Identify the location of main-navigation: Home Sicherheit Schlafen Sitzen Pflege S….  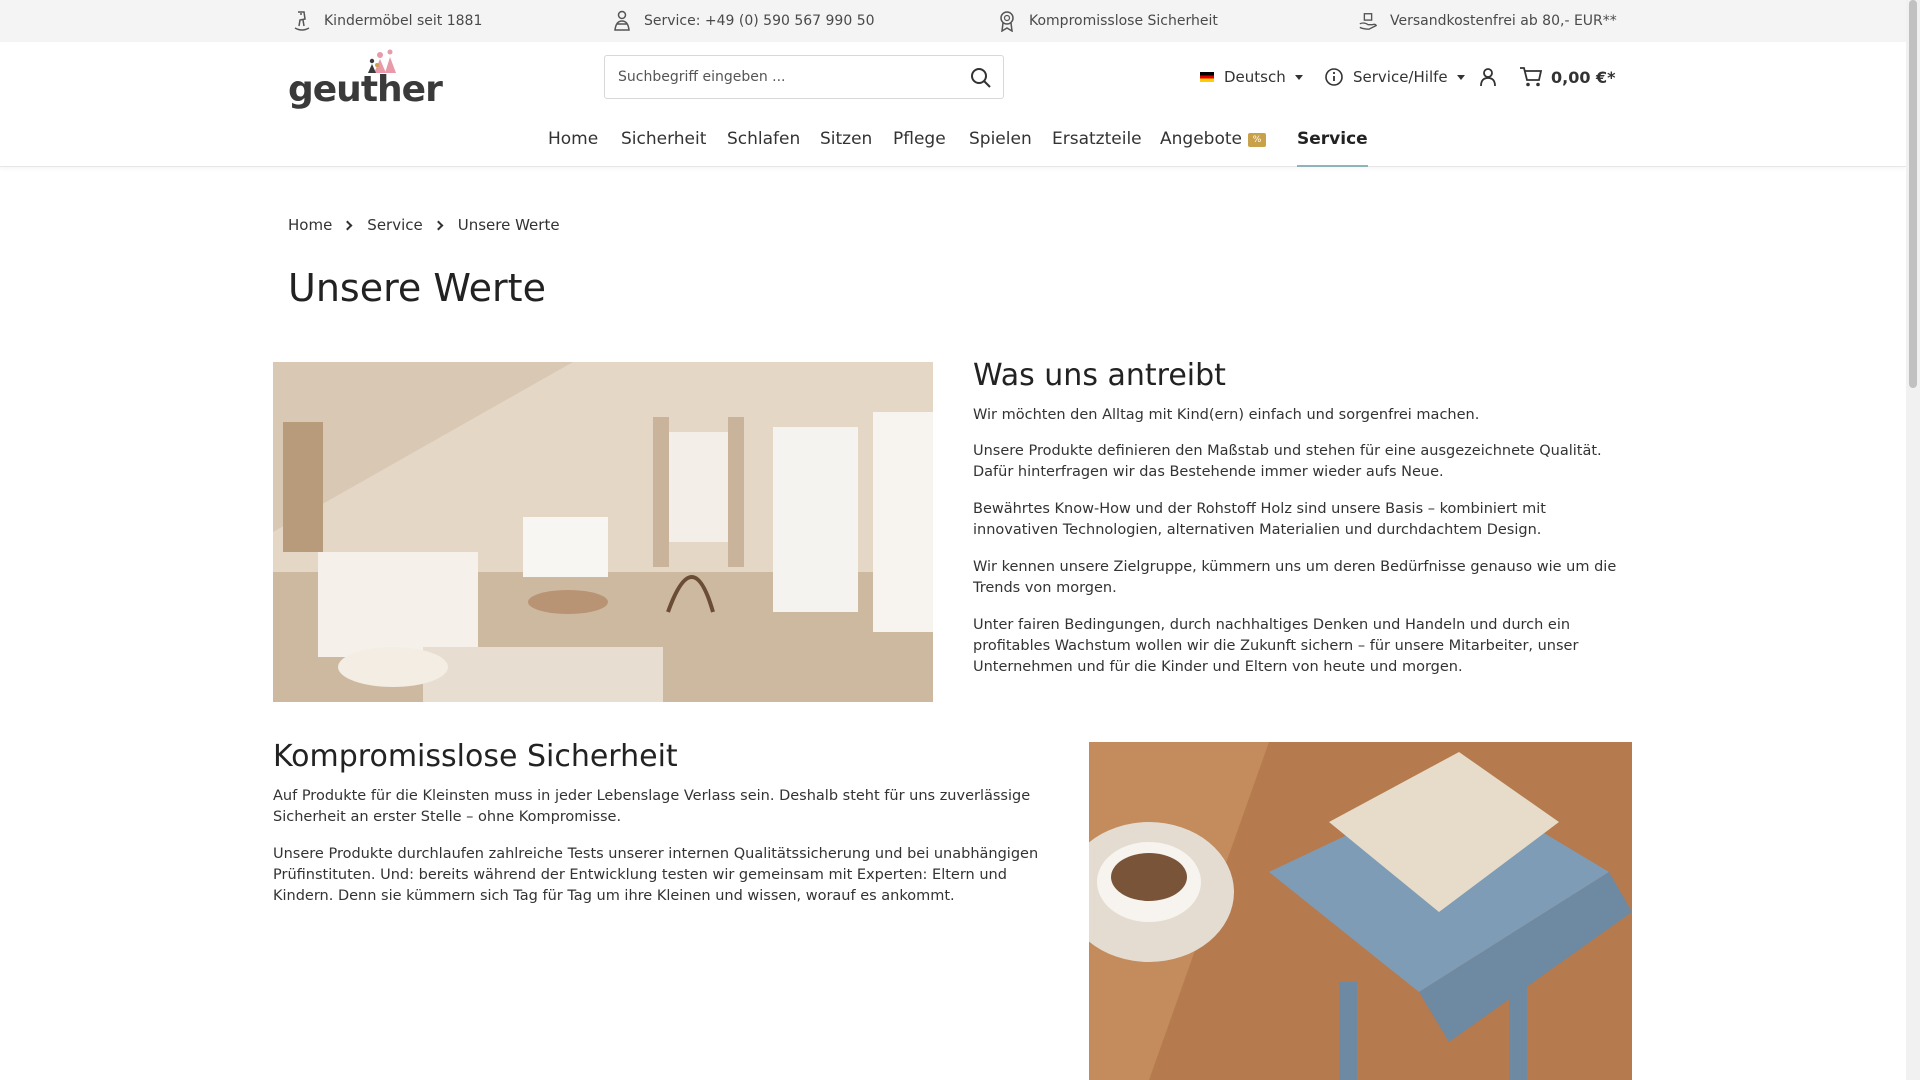
(953, 144).